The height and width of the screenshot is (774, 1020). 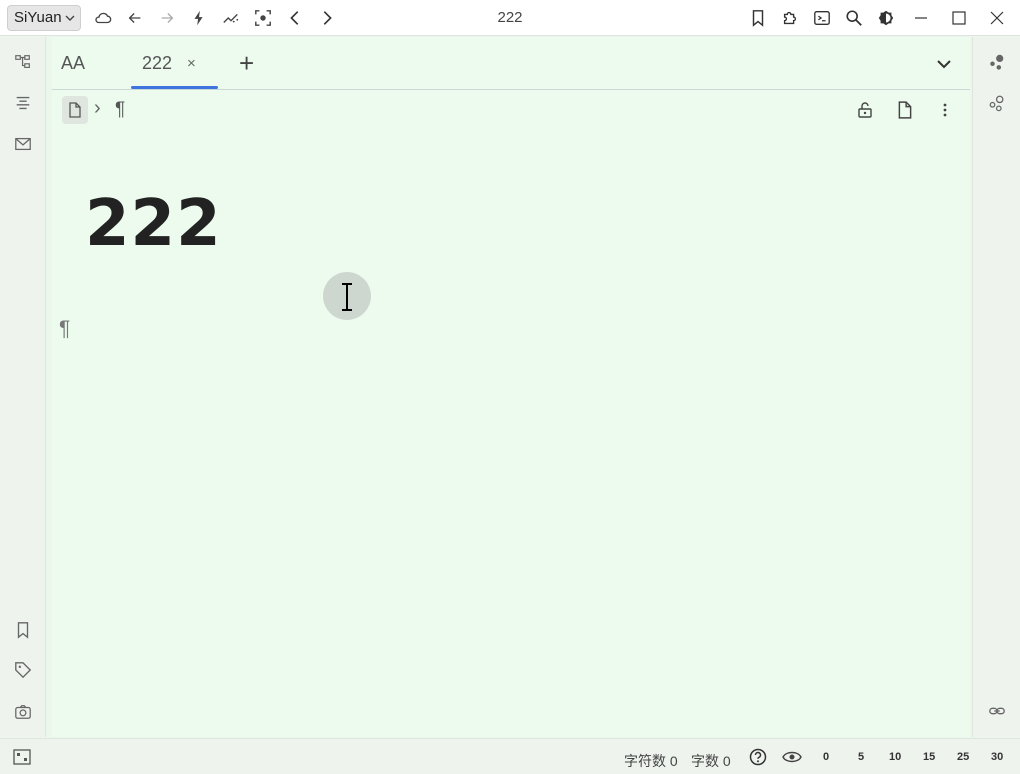 What do you see at coordinates (822, 18) in the screenshot?
I see `terminal-icon` at bounding box center [822, 18].